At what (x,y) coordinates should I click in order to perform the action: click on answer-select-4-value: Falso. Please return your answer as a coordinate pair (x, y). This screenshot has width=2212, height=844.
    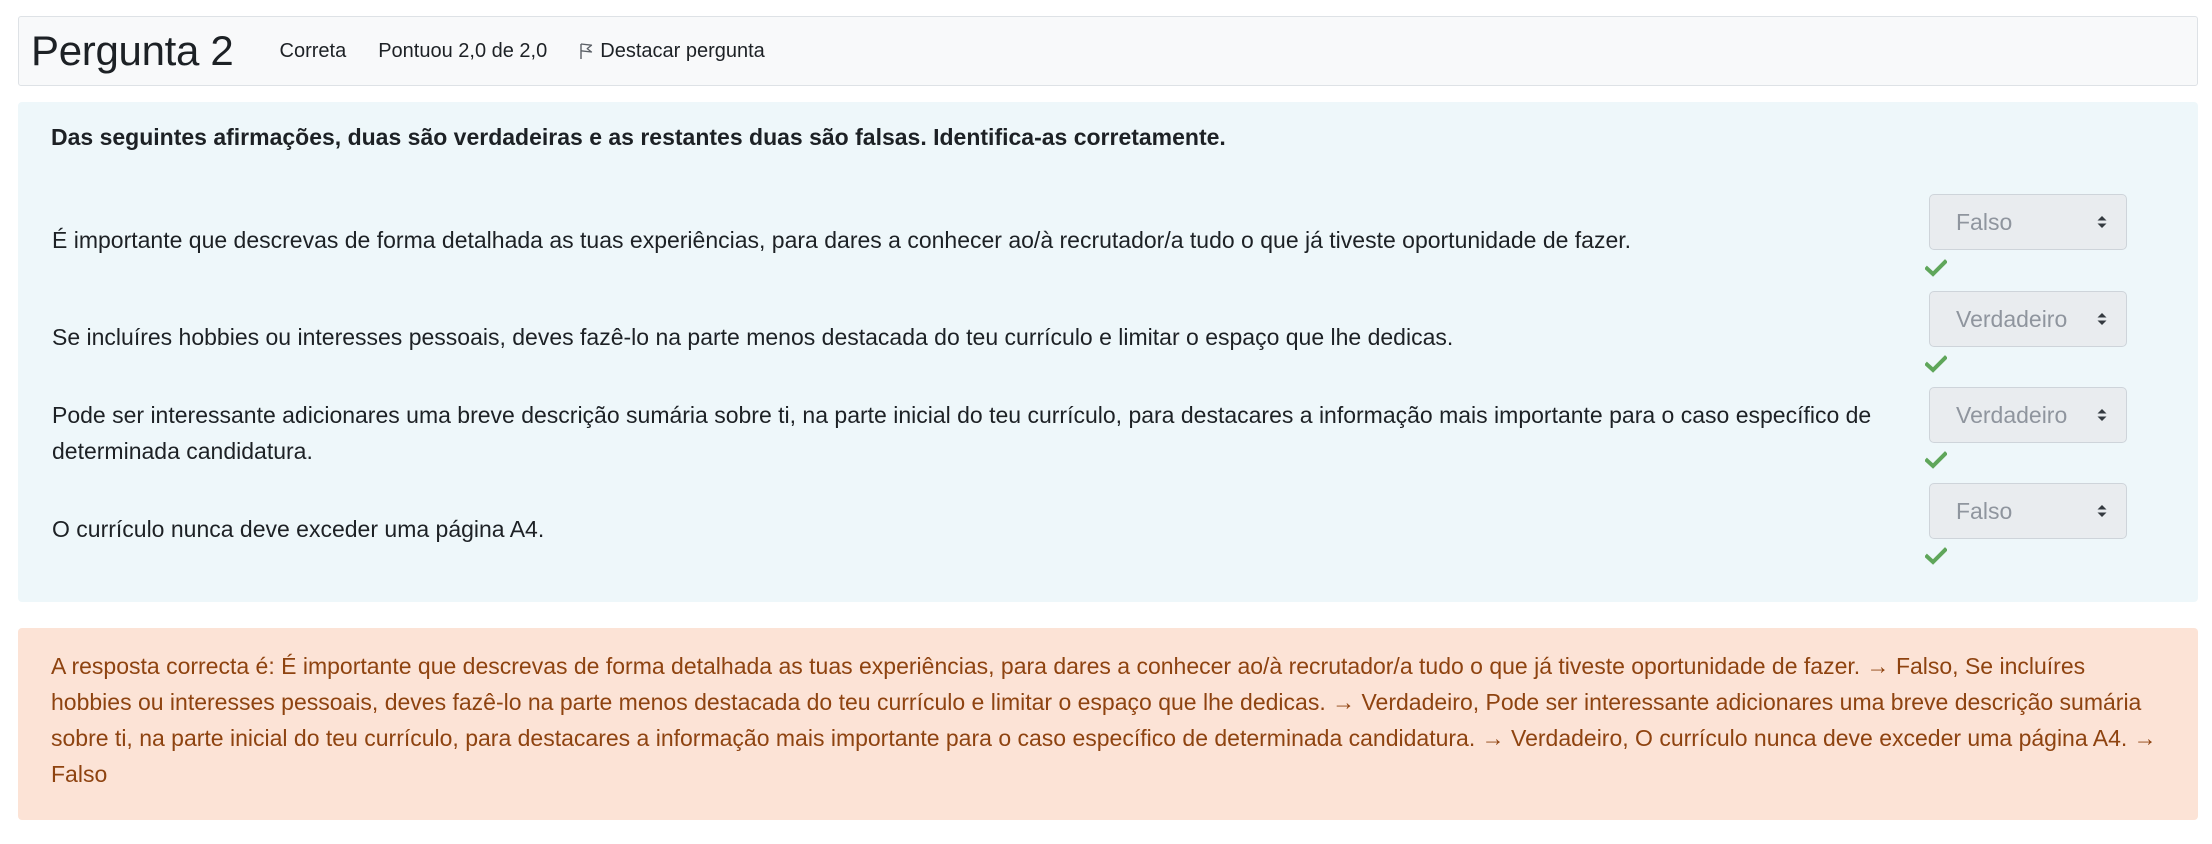
    Looking at the image, I should click on (1984, 510).